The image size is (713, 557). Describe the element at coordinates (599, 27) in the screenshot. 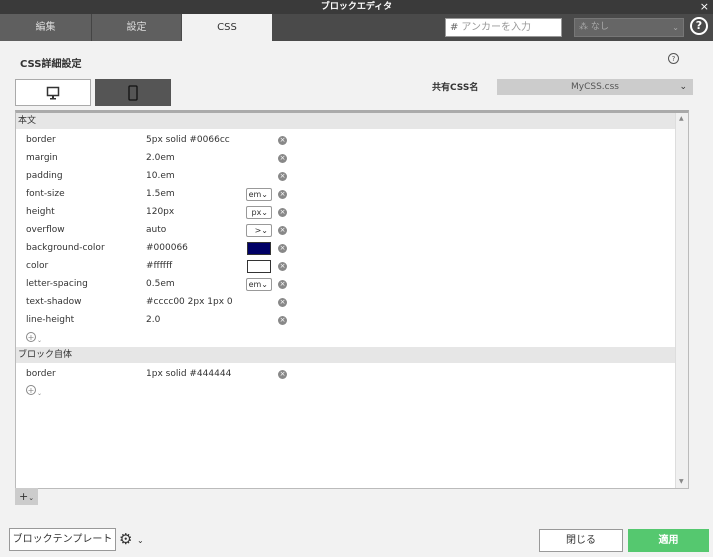

I see `nashi-label: なし` at that location.